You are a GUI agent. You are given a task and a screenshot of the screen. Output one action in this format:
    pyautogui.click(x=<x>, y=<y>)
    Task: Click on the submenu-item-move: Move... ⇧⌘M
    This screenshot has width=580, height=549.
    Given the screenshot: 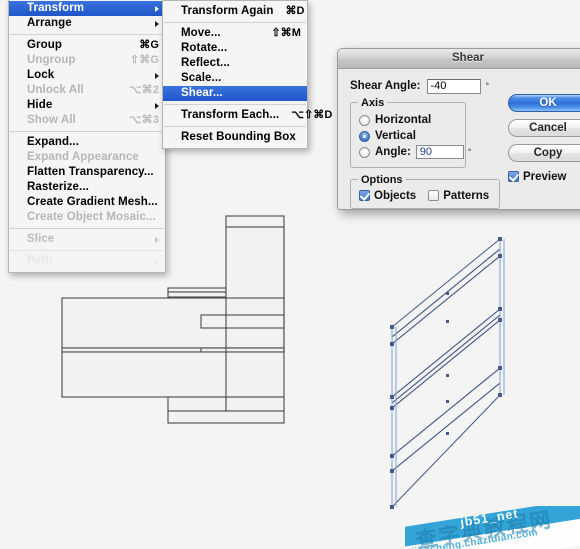 What is the action you would take?
    pyautogui.click(x=235, y=33)
    